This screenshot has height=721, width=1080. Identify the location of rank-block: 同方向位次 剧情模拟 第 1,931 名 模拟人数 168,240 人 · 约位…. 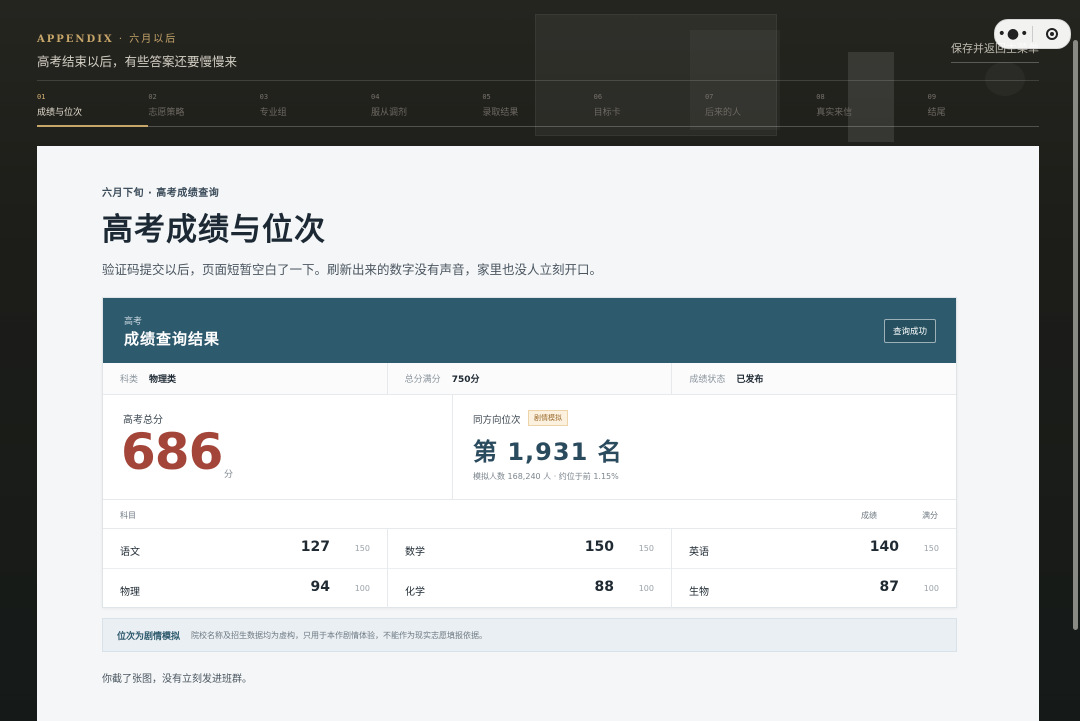
(704, 447).